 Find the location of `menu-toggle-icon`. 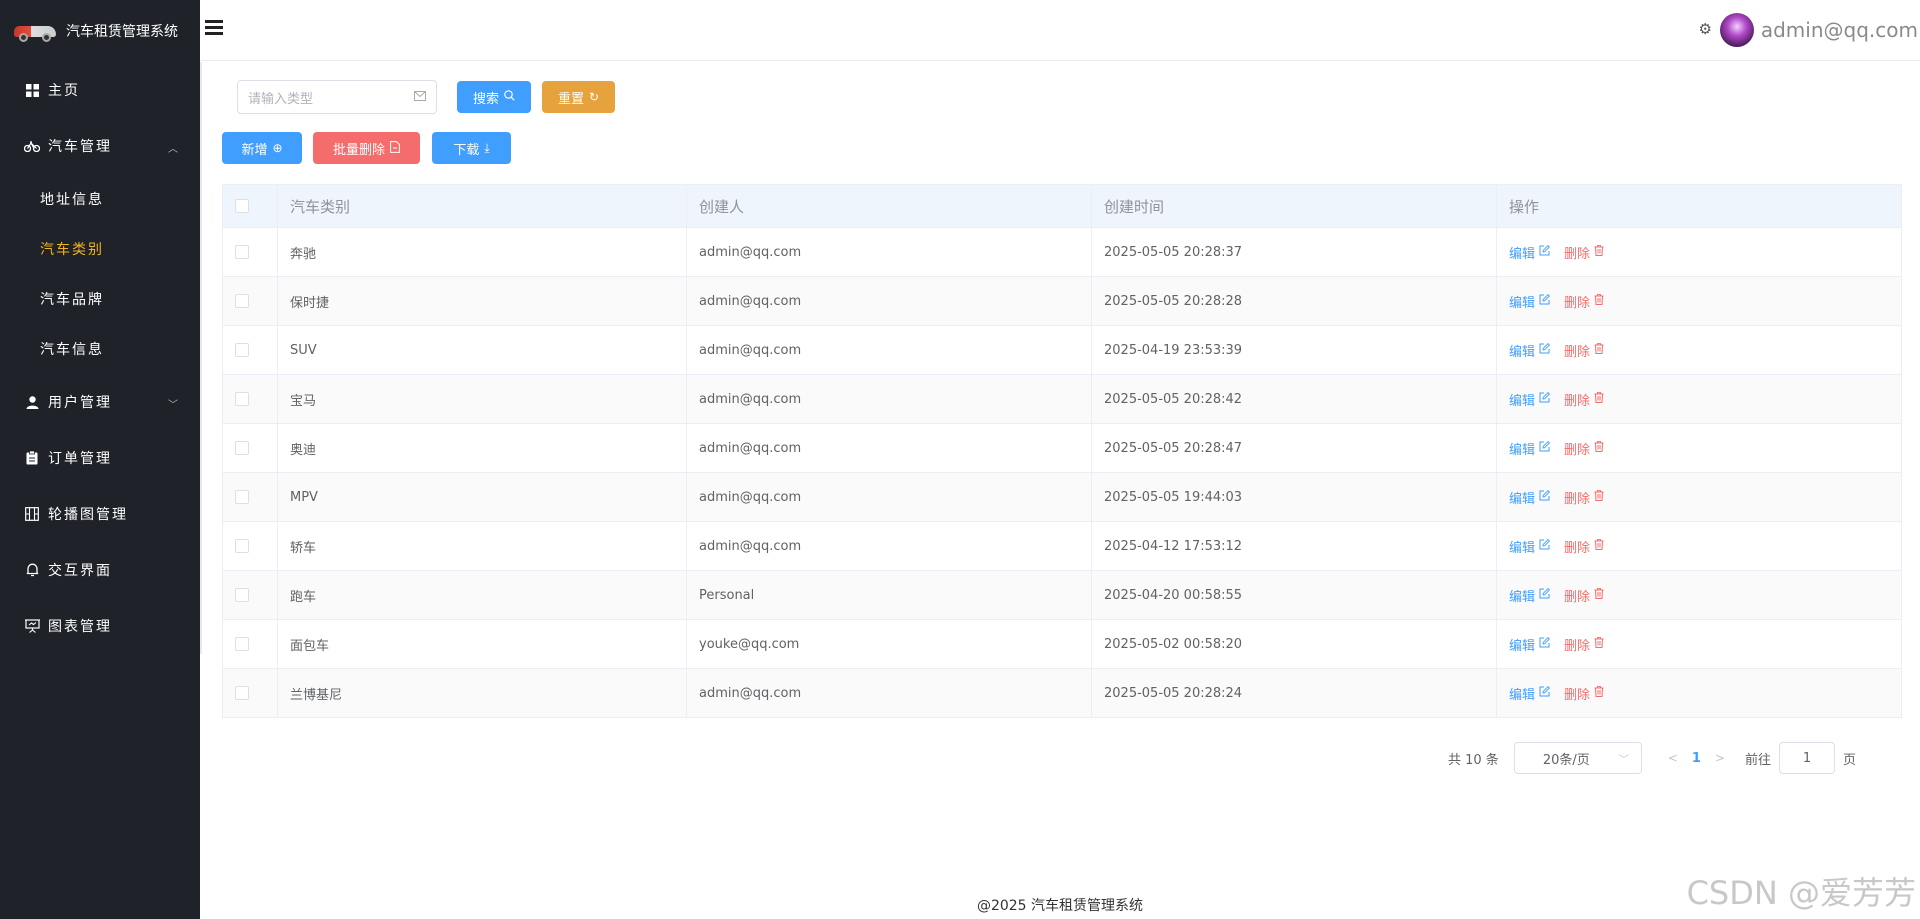

menu-toggle-icon is located at coordinates (214, 28).